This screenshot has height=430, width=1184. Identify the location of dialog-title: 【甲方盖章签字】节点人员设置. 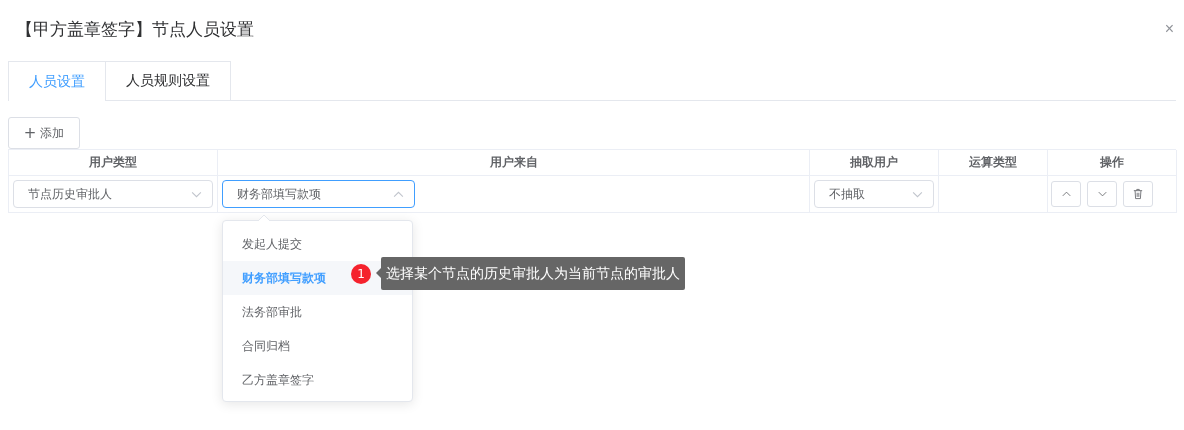
(135, 29).